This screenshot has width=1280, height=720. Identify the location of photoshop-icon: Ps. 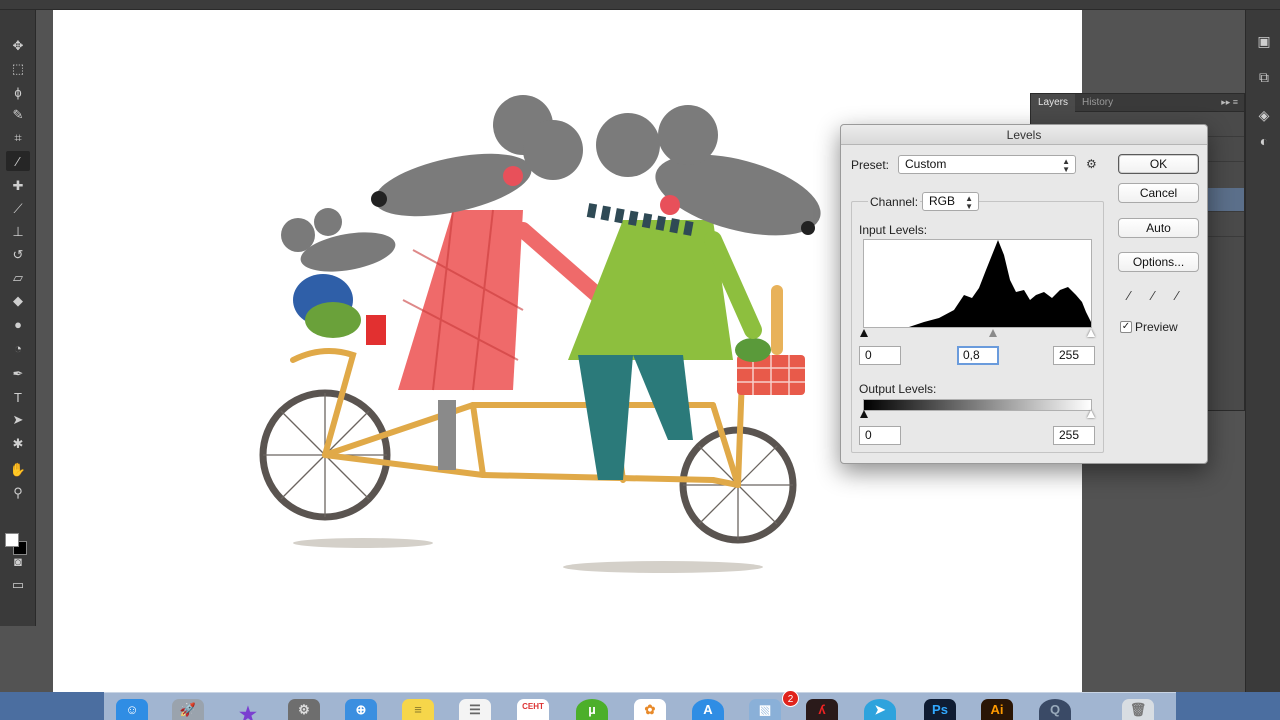
(940, 709).